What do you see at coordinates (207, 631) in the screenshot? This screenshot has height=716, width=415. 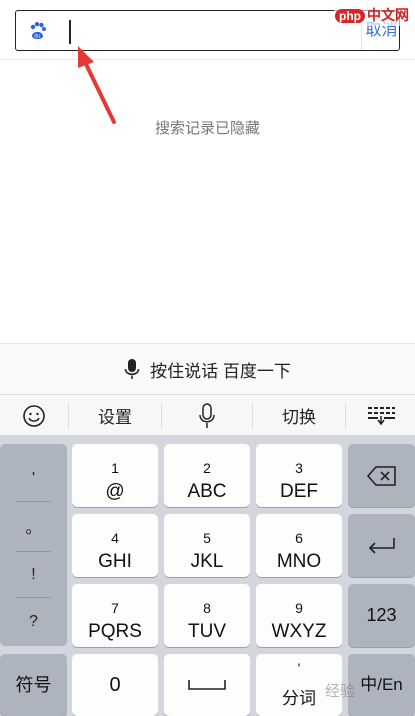 I see `key-letters: TUV` at bounding box center [207, 631].